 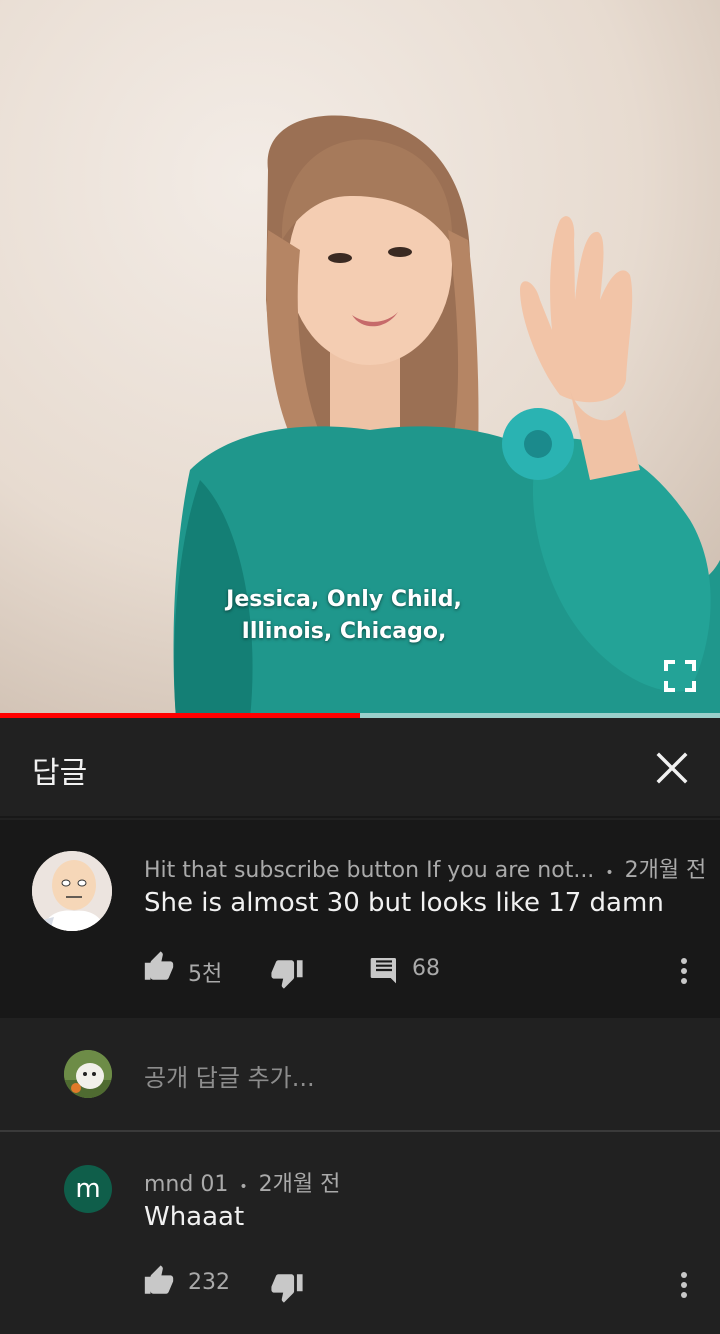 I want to click on like-count: 232, so click(x=209, y=1282).